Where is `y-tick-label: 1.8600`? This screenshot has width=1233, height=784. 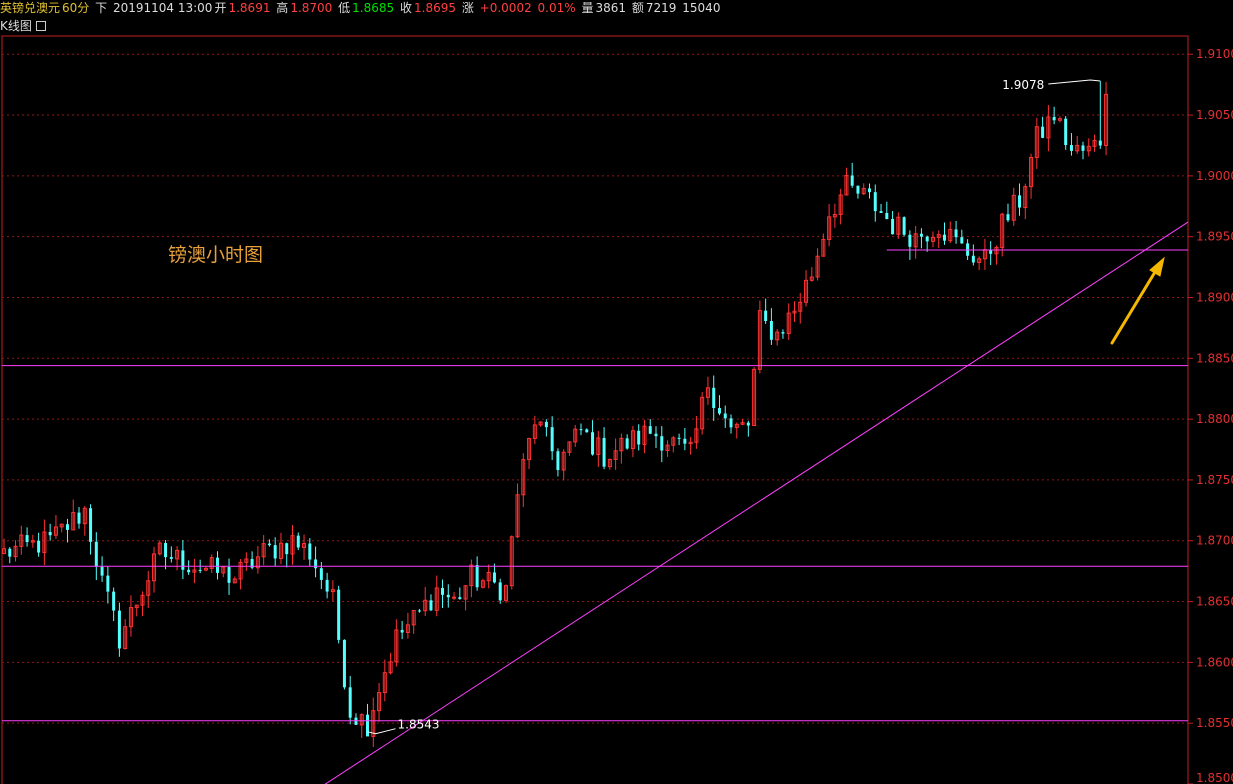 y-tick-label: 1.8600 is located at coordinates (1214, 662).